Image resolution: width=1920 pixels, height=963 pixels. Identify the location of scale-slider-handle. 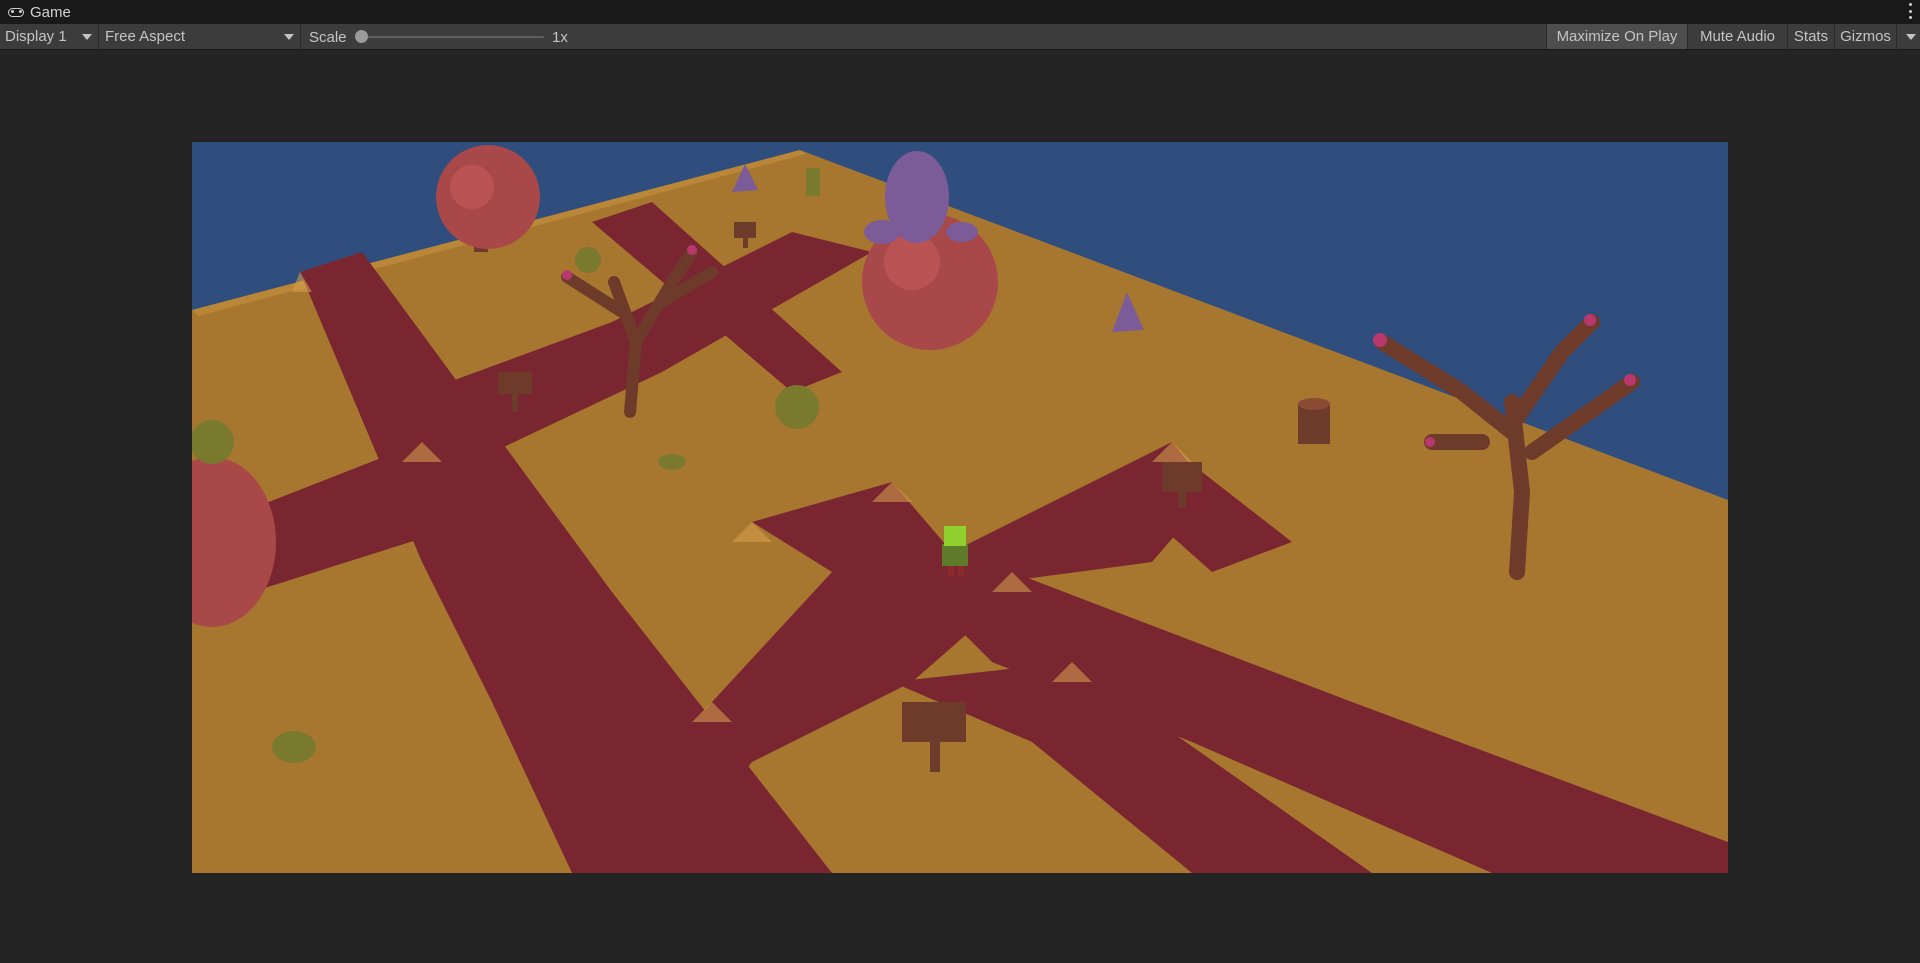
(361, 36).